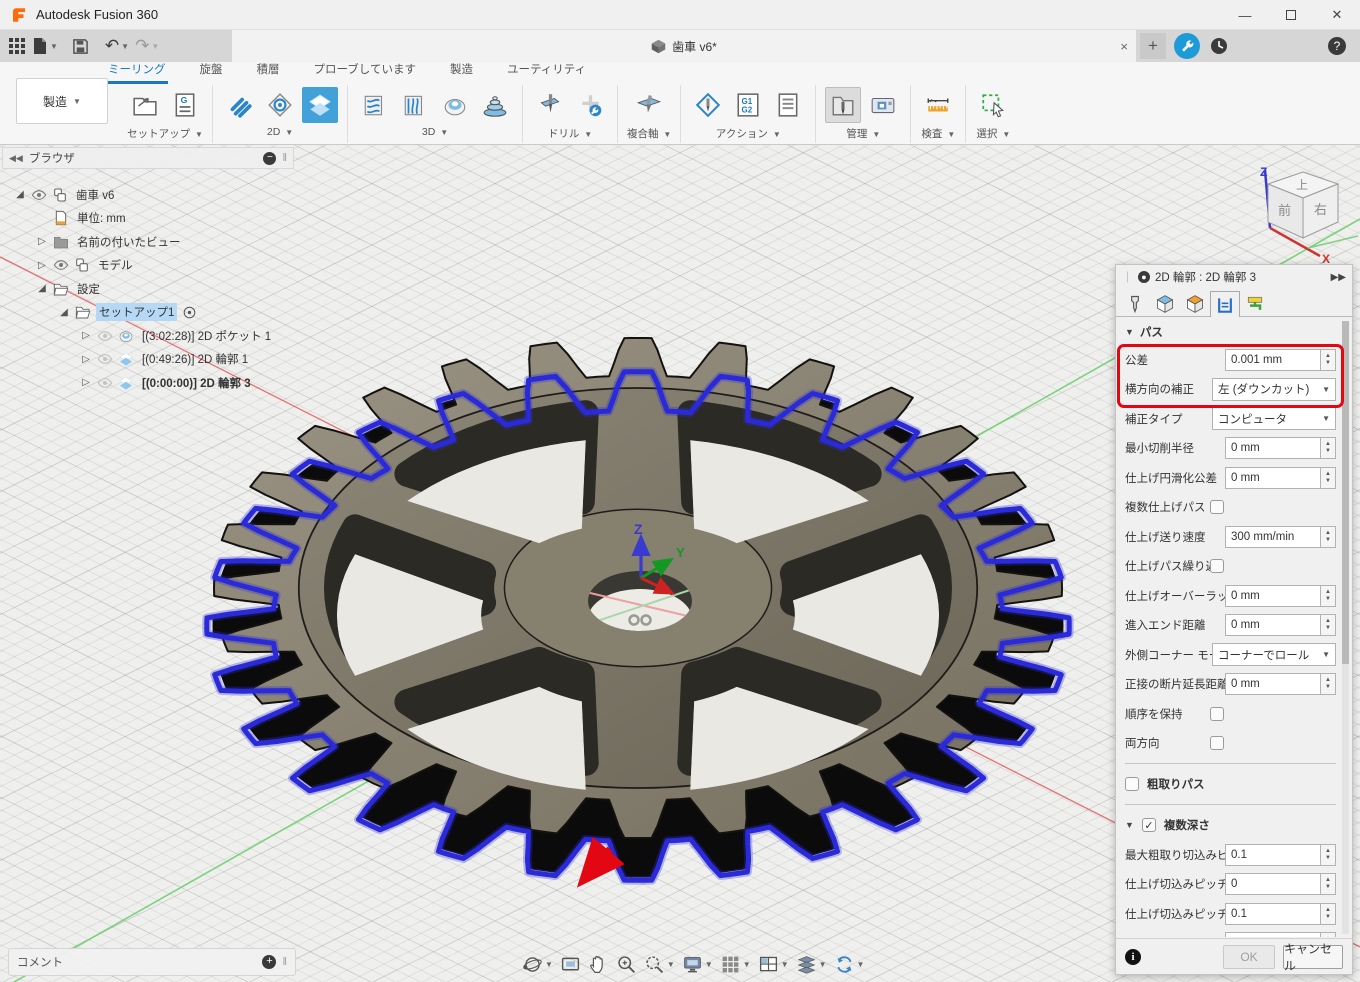 The image size is (1360, 982). What do you see at coordinates (148, 266) in the screenshot?
I see `tree-item-3: ▷ モデル` at bounding box center [148, 266].